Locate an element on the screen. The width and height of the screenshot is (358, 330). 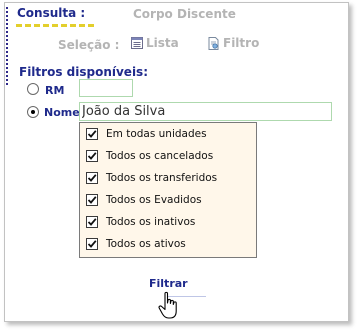
ativos-label: Todos os ativos is located at coordinates (146, 244).